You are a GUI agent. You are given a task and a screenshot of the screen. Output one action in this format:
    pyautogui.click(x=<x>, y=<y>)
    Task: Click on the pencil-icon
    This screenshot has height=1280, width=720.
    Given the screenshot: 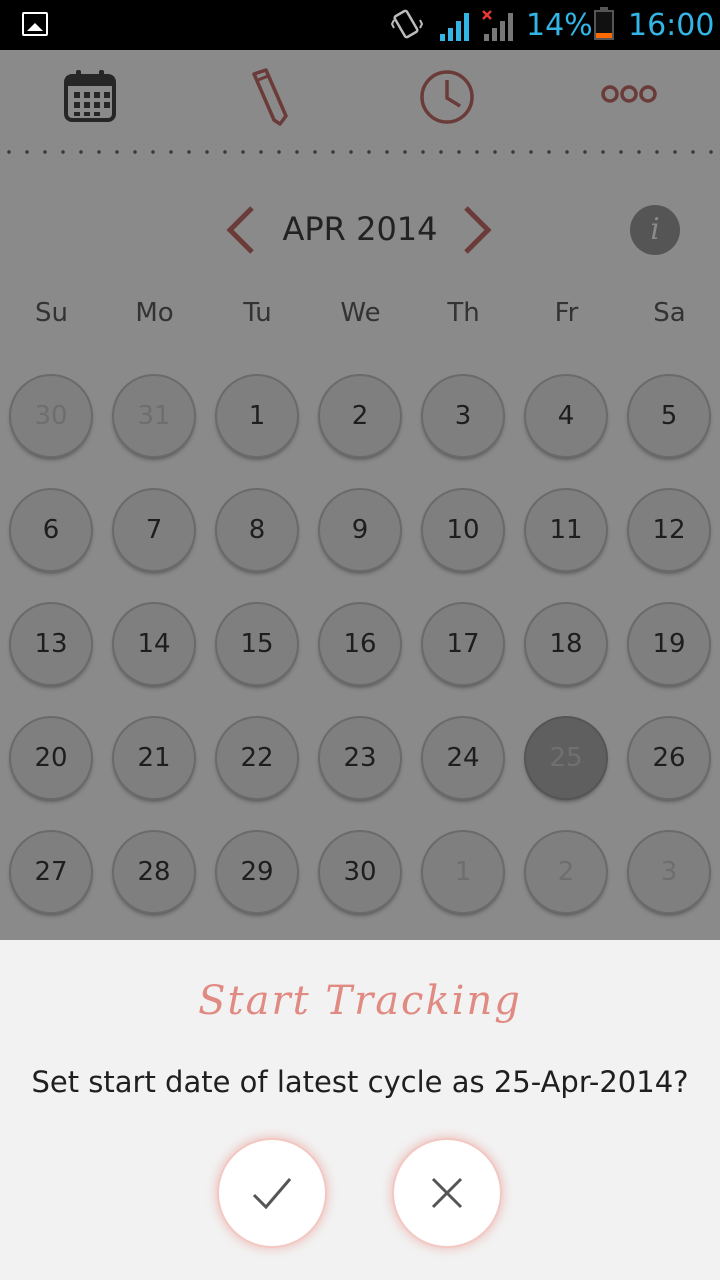 What is the action you would take?
    pyautogui.click(x=268, y=98)
    